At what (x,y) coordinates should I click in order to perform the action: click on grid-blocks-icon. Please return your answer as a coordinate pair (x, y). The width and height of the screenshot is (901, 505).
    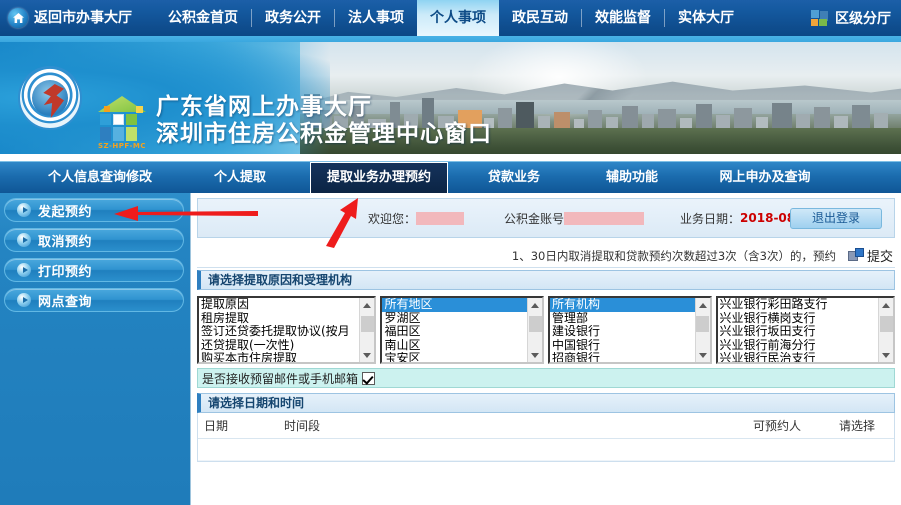
    Looking at the image, I should click on (820, 18).